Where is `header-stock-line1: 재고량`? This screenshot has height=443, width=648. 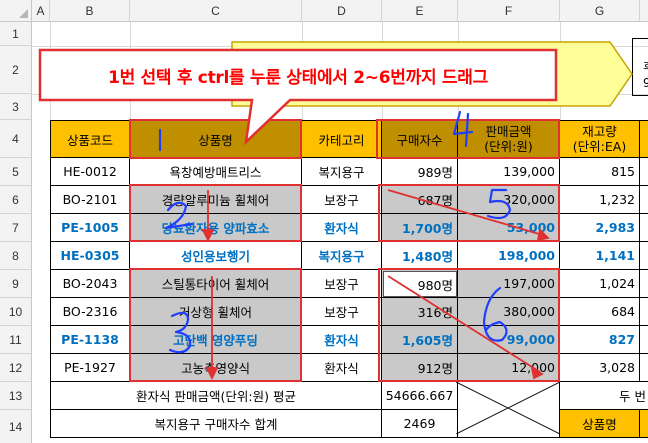
header-stock-line1: 재고량 is located at coordinates (599, 131).